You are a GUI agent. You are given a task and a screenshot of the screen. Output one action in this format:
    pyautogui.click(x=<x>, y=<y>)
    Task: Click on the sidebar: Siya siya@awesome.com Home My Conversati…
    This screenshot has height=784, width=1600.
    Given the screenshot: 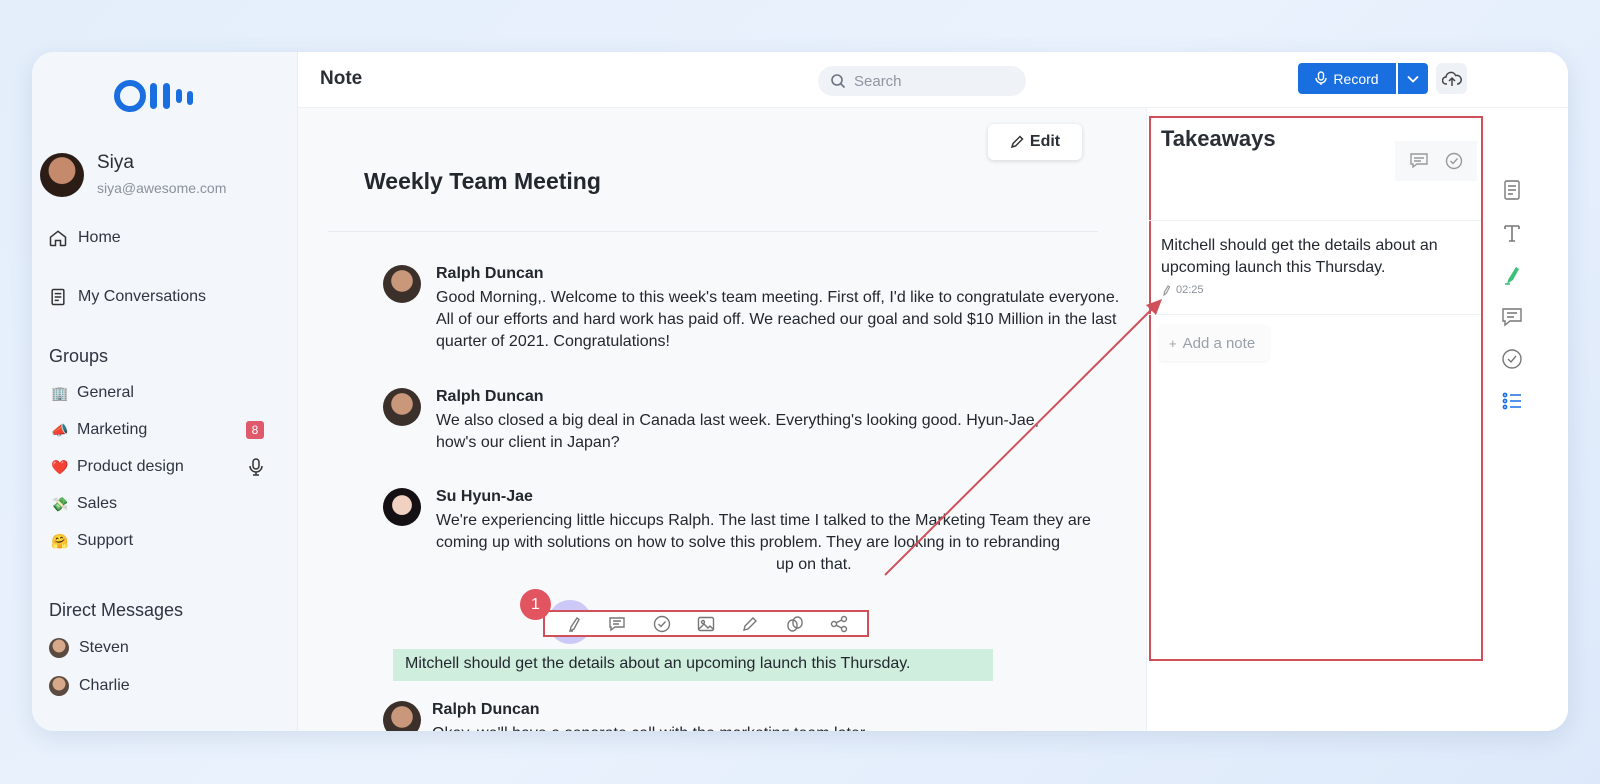 What is the action you would take?
    pyautogui.click(x=165, y=391)
    